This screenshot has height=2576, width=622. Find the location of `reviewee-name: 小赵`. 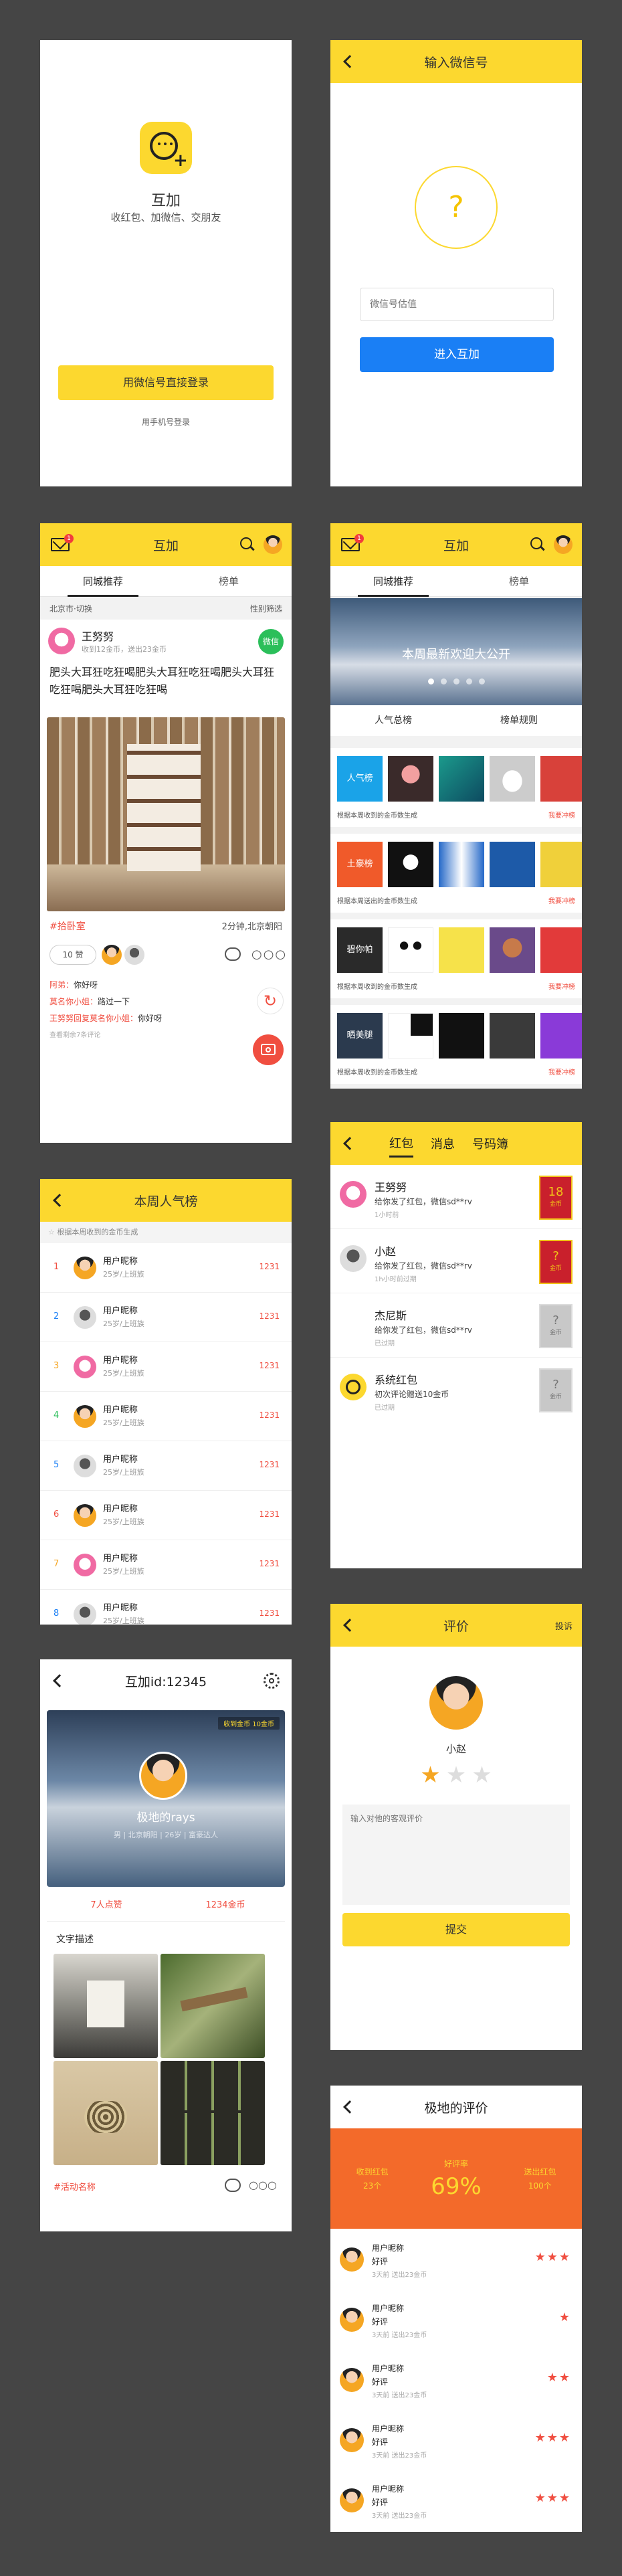

reviewee-name: 小赵 is located at coordinates (455, 1749).